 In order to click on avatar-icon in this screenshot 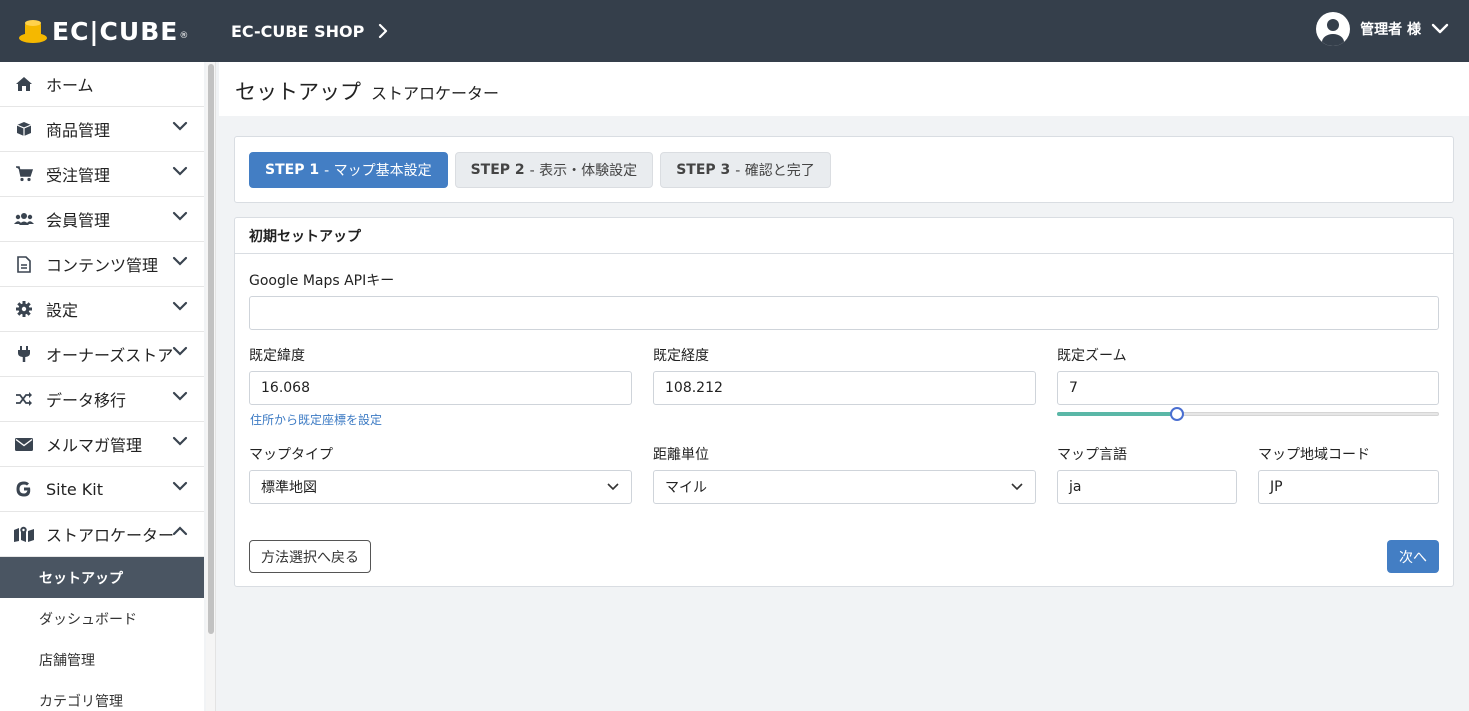, I will do `click(1333, 29)`.